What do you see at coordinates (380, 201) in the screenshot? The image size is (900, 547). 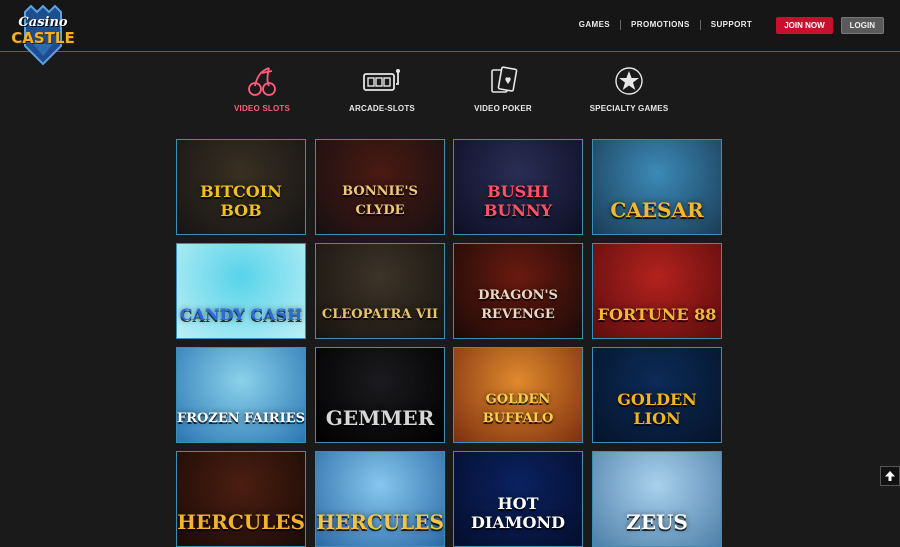 I see `game-title: BONNIE'S CLYDE` at bounding box center [380, 201].